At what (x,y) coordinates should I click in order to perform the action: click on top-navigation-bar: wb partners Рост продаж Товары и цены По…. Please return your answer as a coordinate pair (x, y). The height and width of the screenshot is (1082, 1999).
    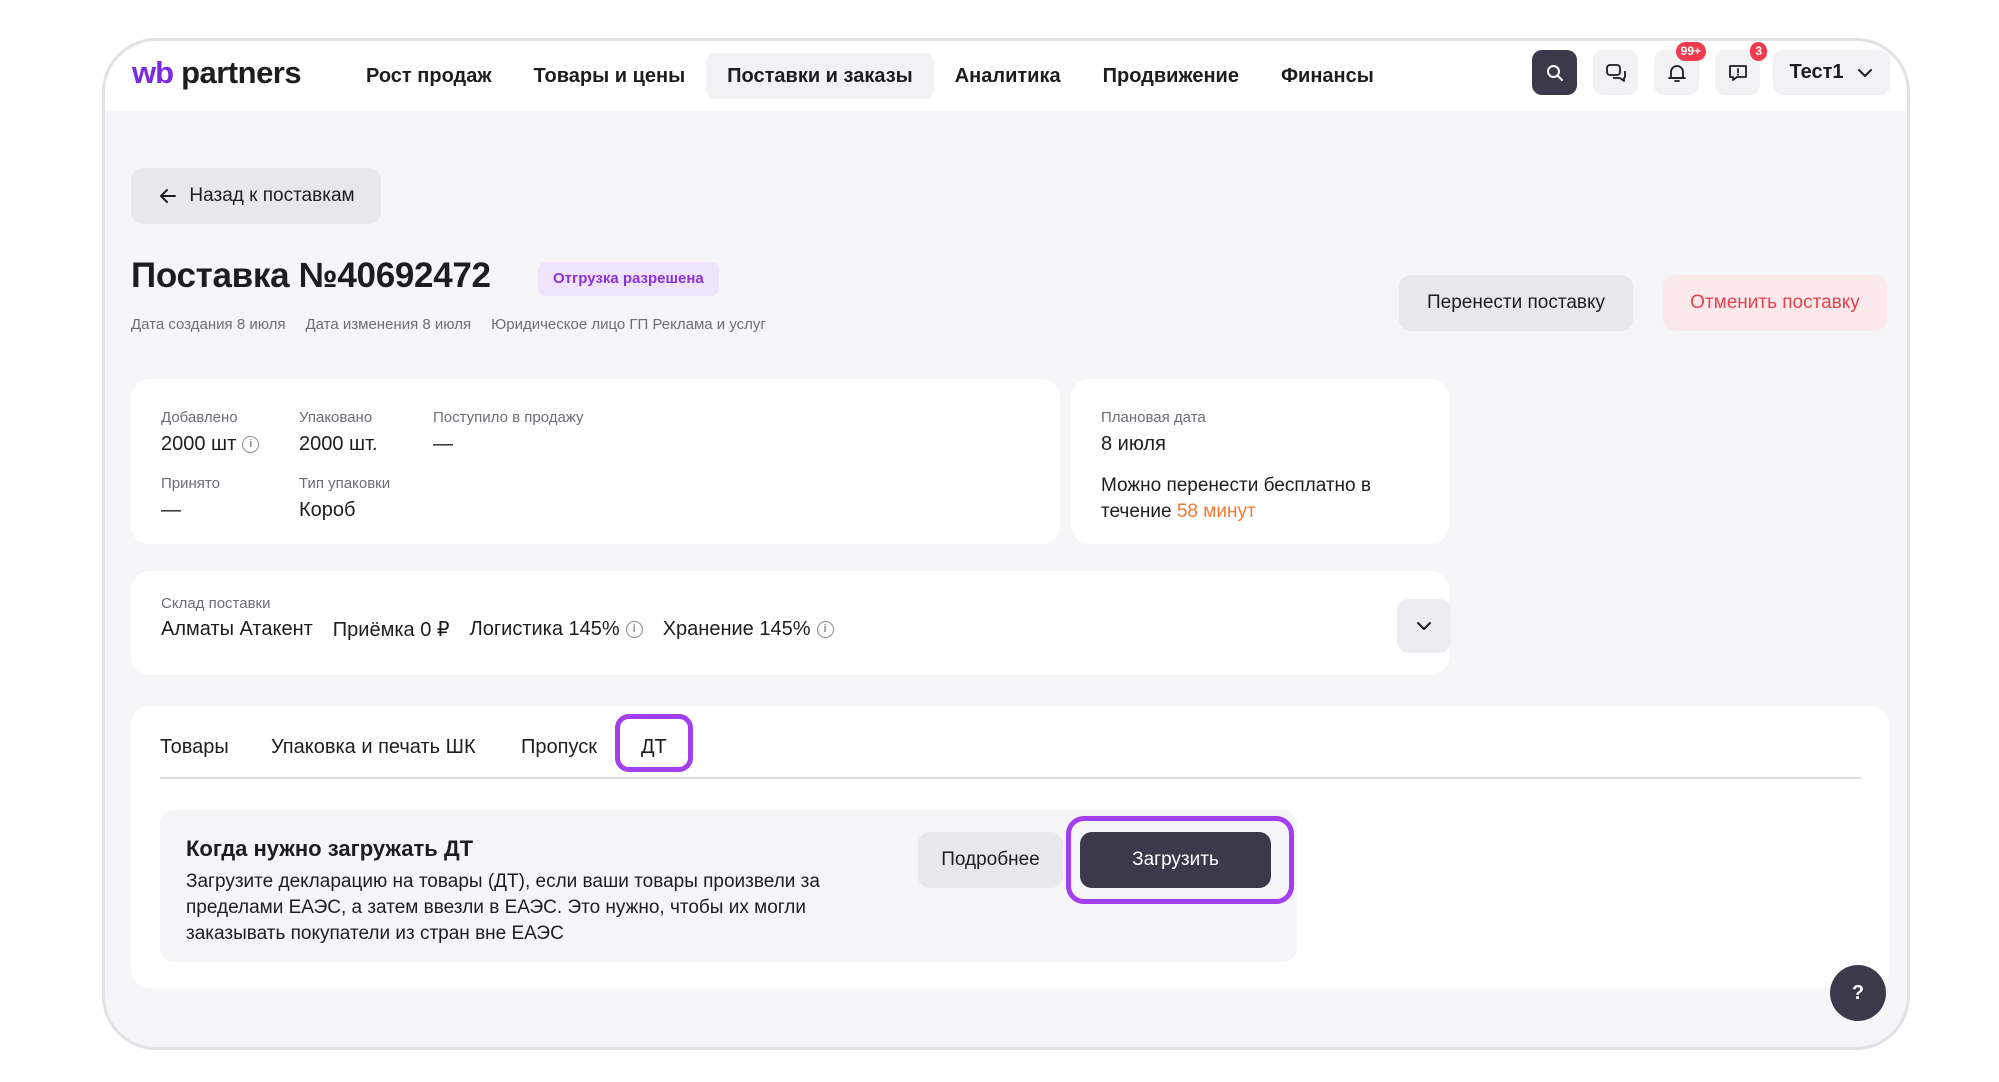
    Looking at the image, I should click on (1006, 76).